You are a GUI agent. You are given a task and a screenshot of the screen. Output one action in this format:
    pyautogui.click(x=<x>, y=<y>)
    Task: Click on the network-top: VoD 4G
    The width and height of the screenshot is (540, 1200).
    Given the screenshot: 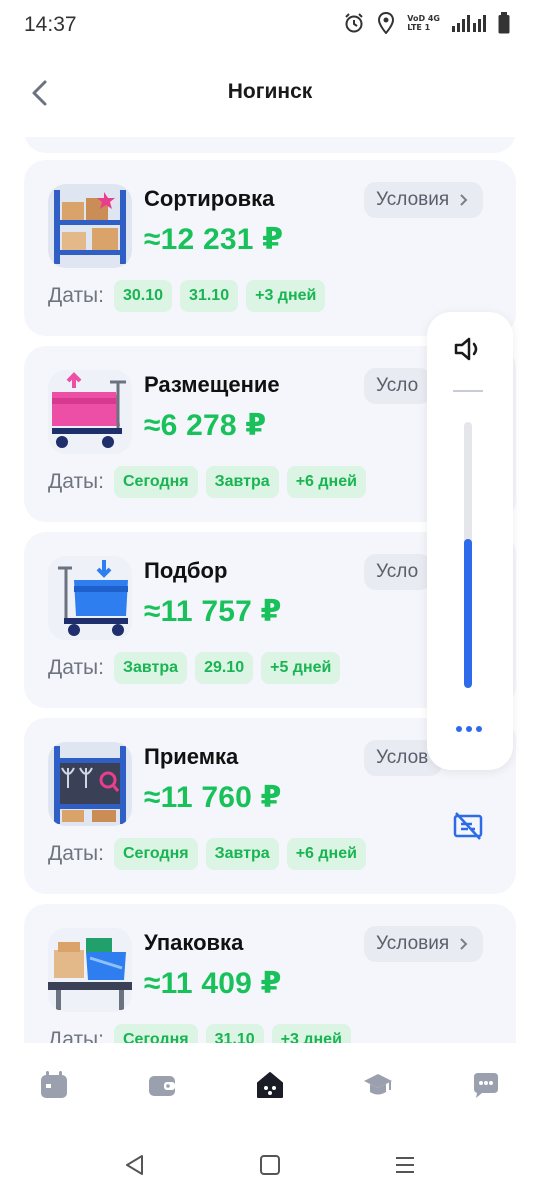 What is the action you would take?
    pyautogui.click(x=423, y=18)
    